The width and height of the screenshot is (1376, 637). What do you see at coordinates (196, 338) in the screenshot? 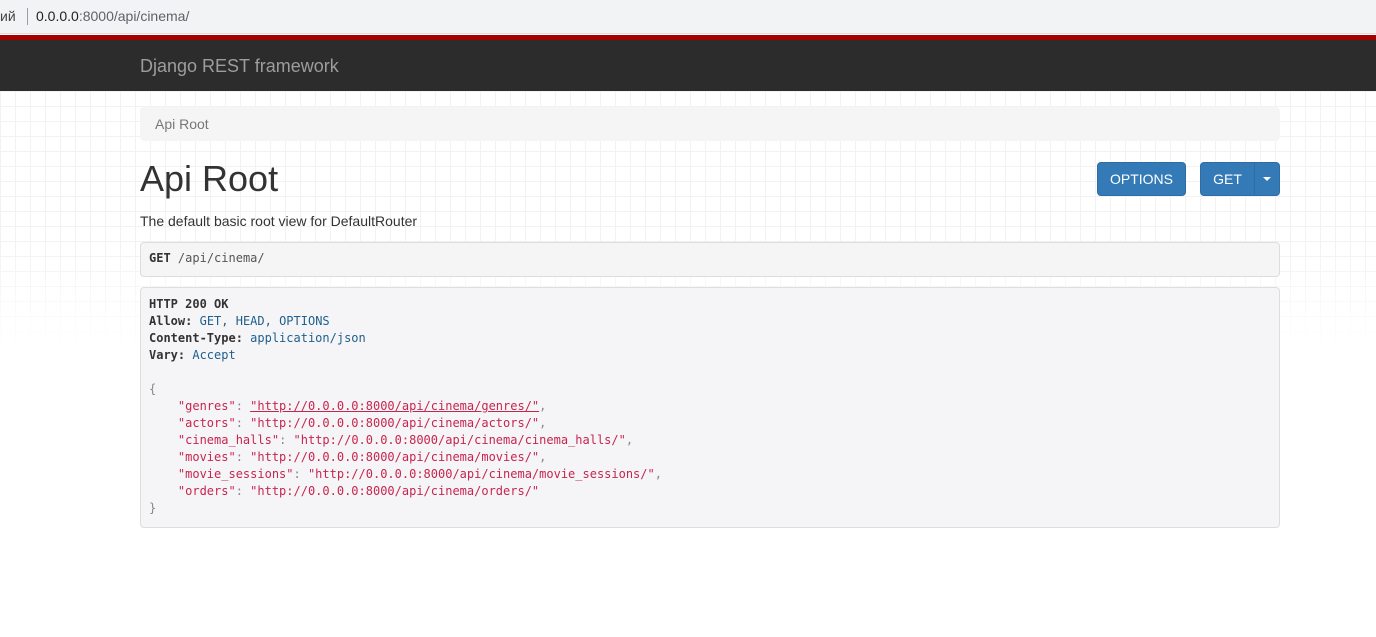
I see `header-key: Content-Type:` at bounding box center [196, 338].